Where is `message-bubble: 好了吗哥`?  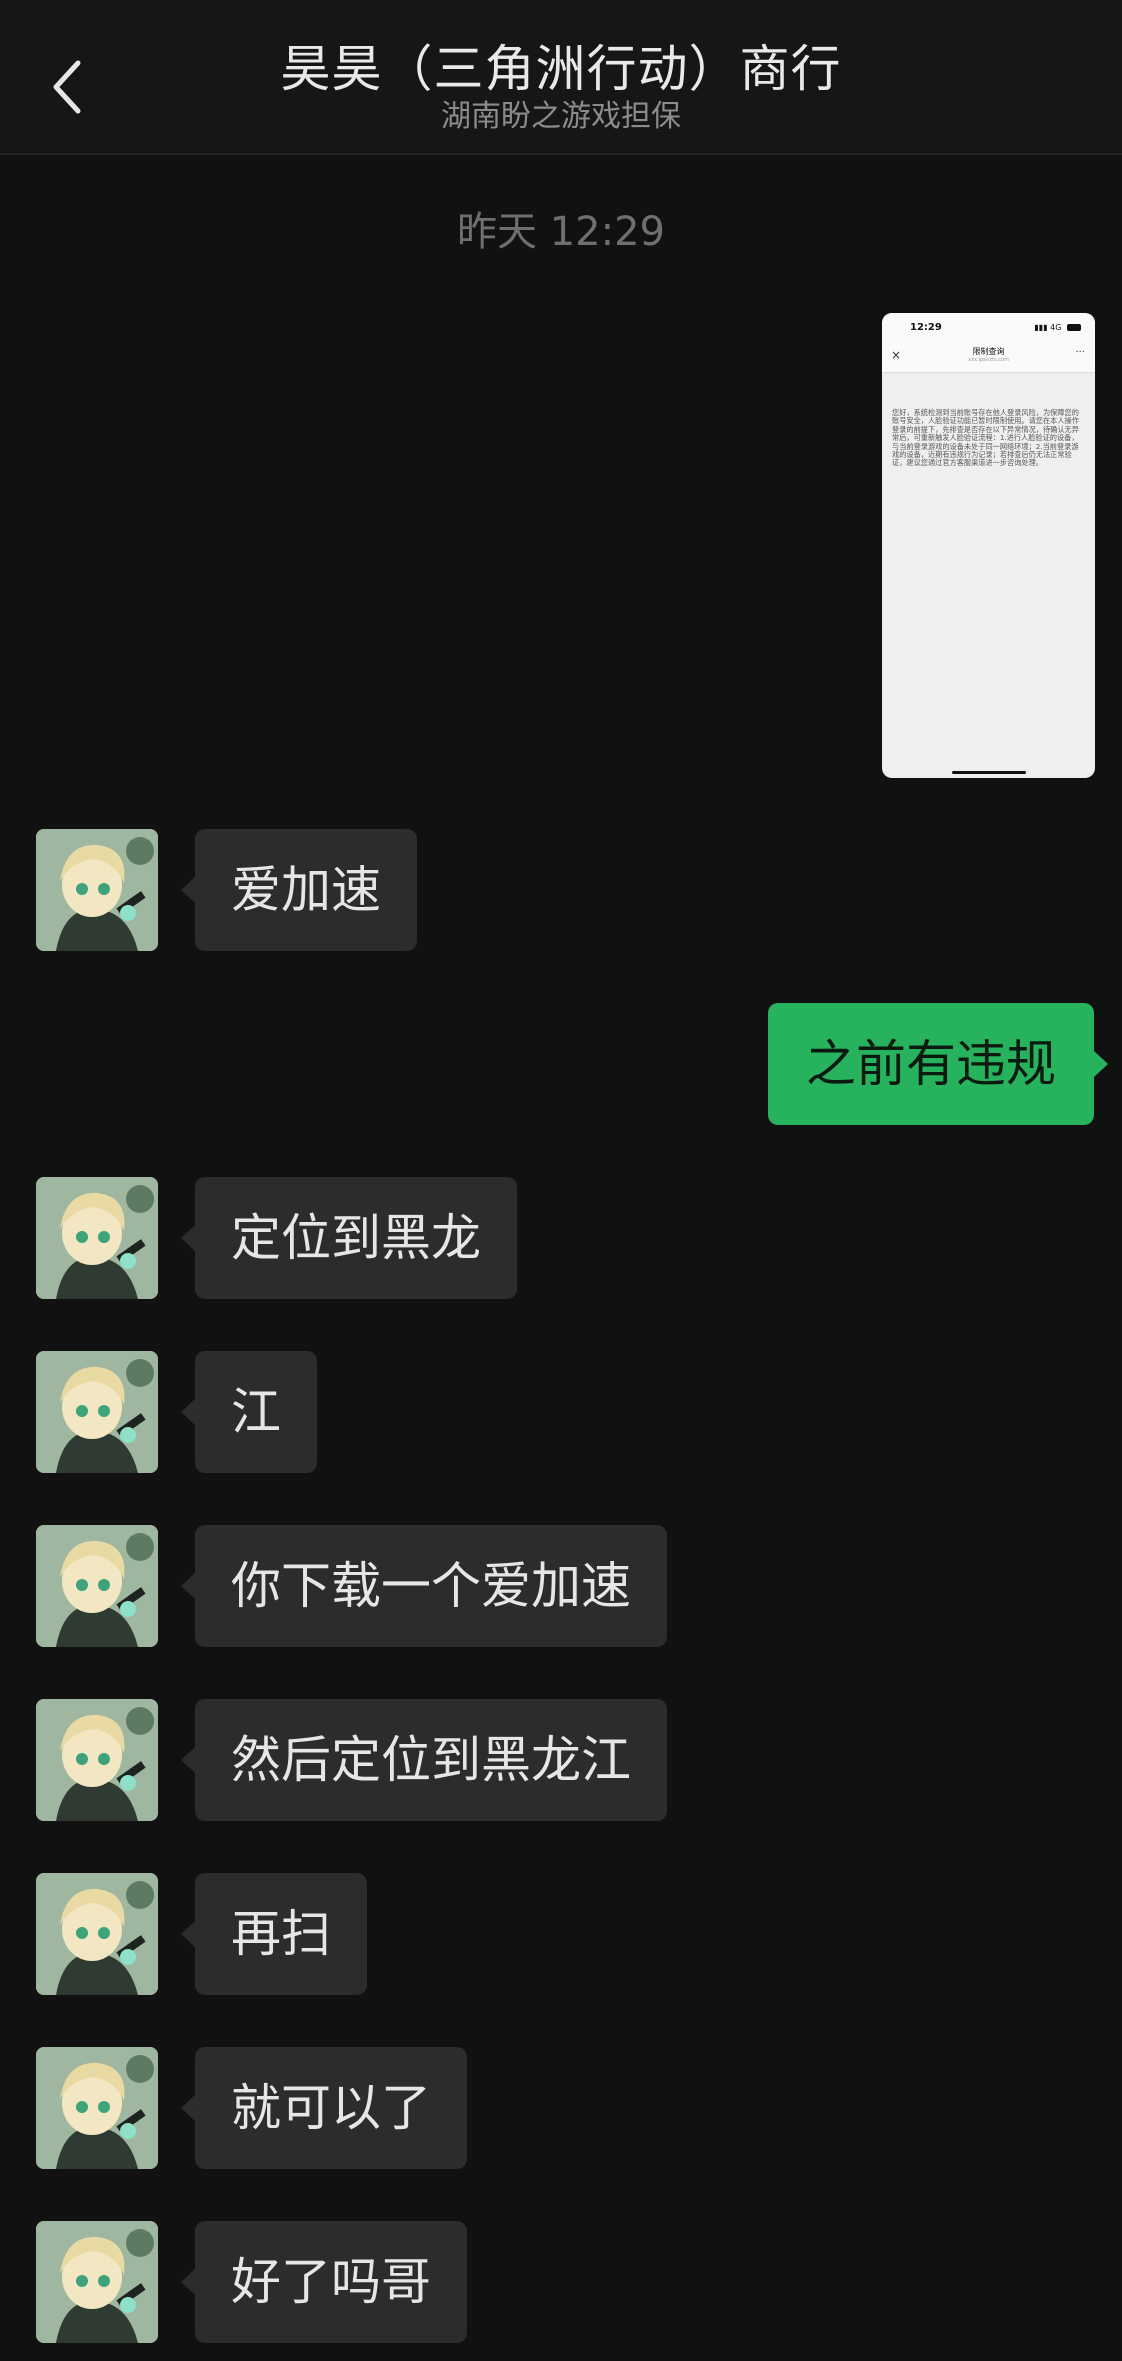 message-bubble: 好了吗哥 is located at coordinates (324, 2282).